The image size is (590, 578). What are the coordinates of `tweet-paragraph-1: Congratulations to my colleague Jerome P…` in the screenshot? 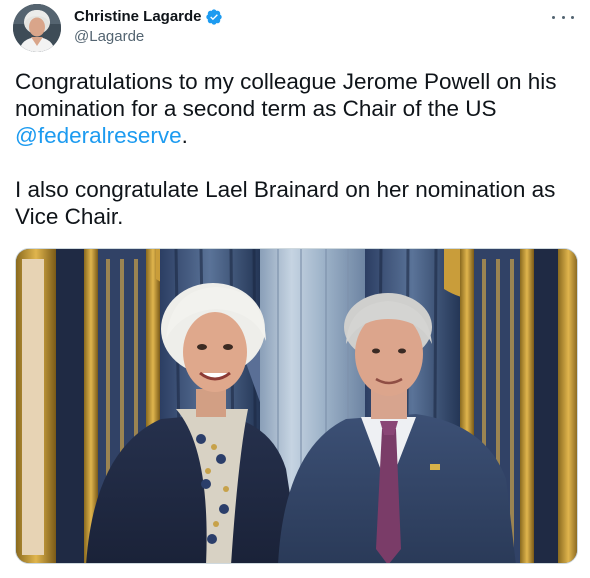 It's located at (295, 108).